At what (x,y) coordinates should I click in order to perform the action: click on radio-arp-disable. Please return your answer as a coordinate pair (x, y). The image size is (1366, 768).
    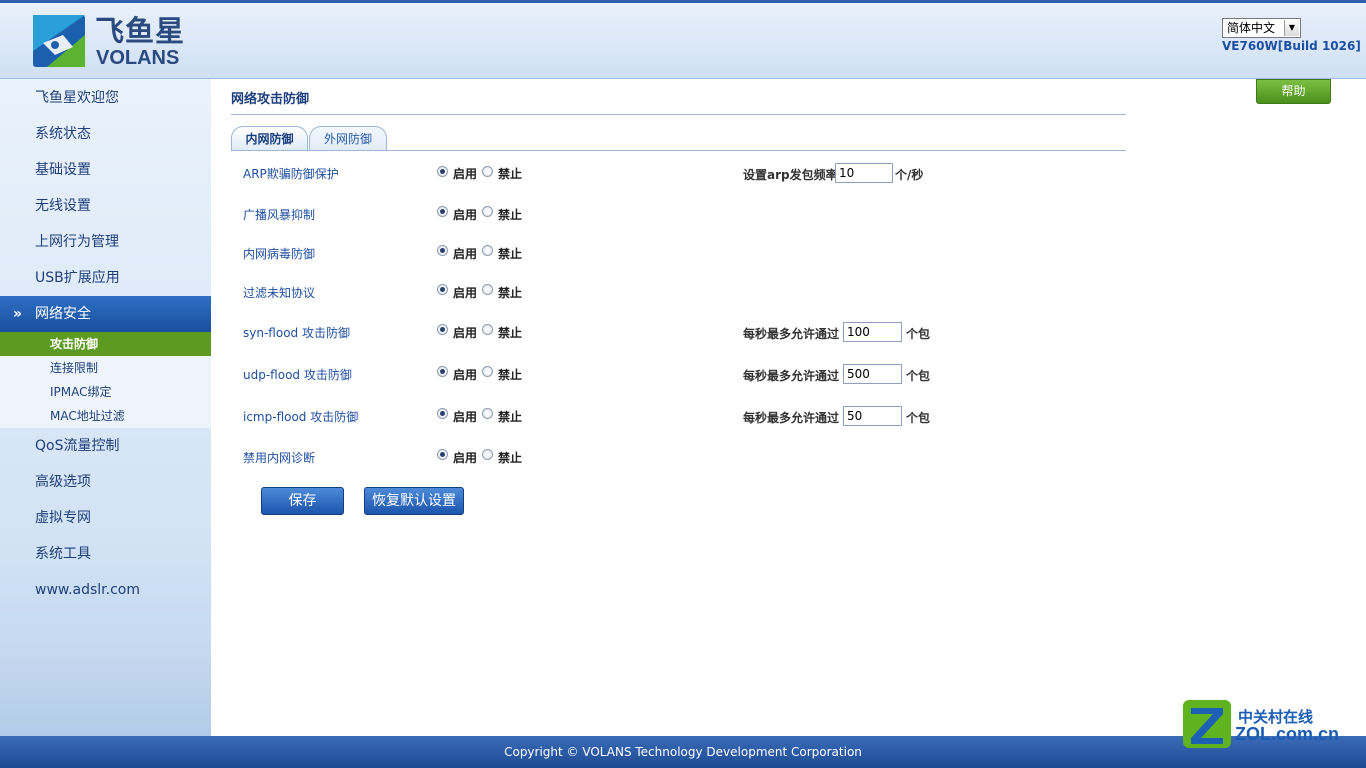
    Looking at the image, I should click on (487, 171).